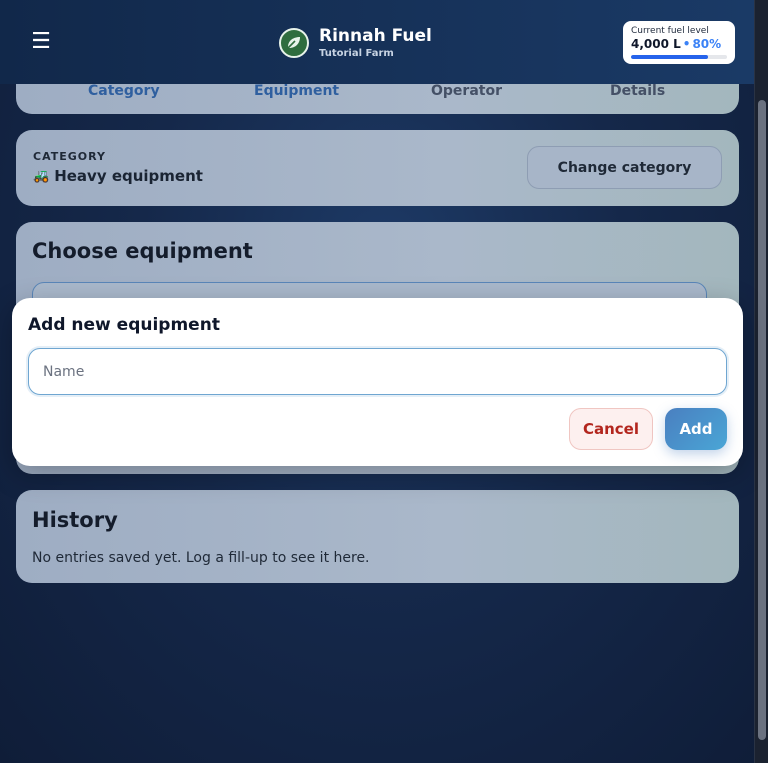  I want to click on step-operator: Operator, so click(466, 91).